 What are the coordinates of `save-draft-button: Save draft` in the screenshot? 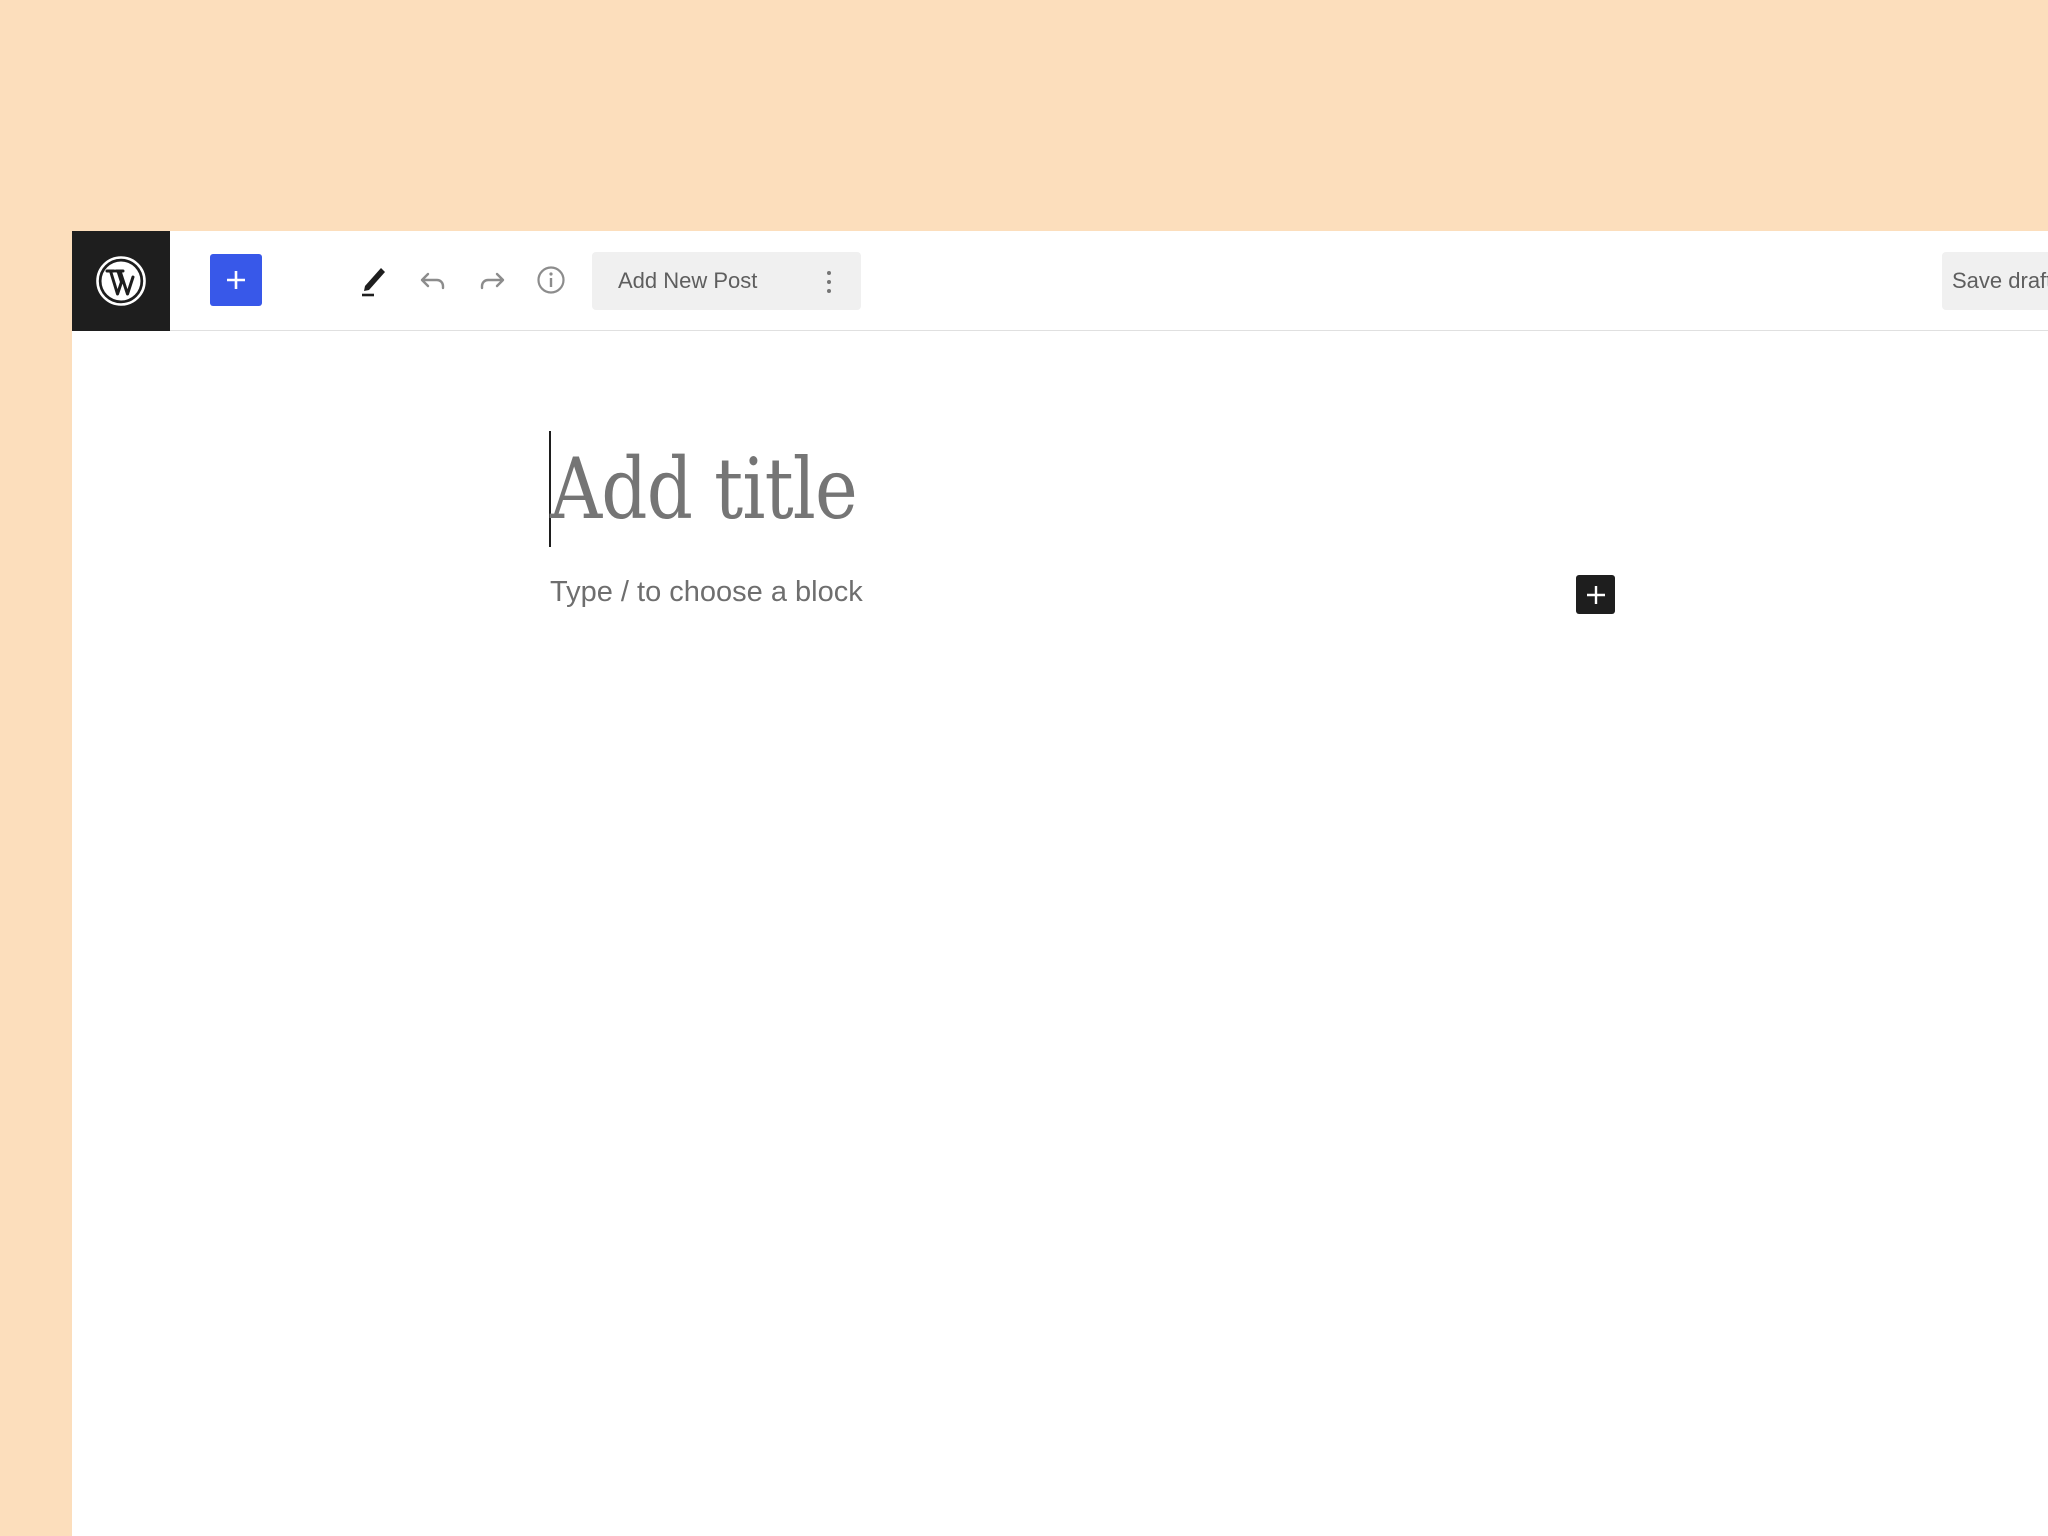 It's located at (1995, 281).